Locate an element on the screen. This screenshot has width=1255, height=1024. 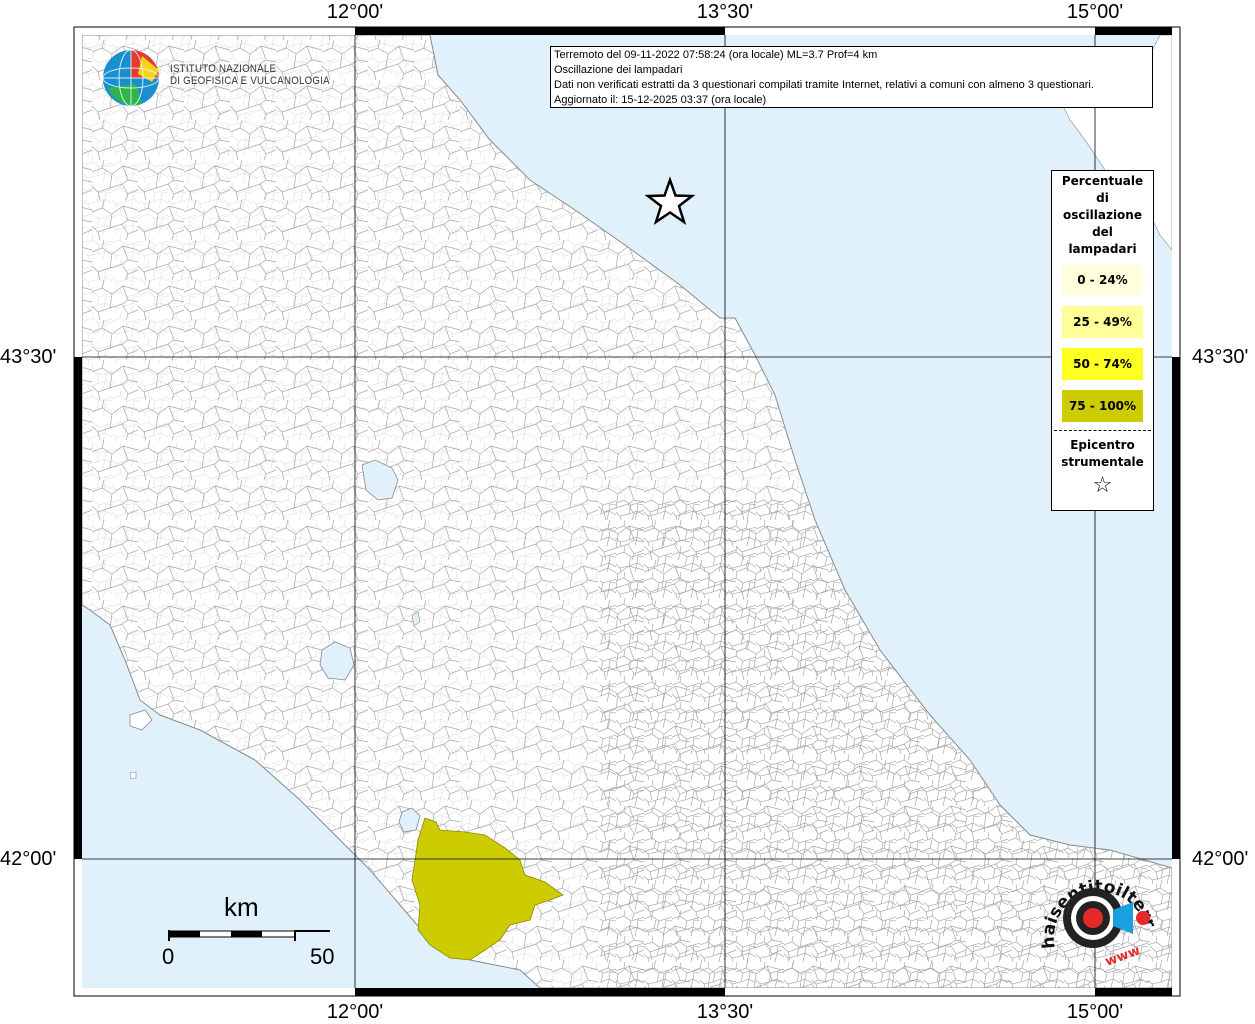
island-giglio is located at coordinates (133, 775).